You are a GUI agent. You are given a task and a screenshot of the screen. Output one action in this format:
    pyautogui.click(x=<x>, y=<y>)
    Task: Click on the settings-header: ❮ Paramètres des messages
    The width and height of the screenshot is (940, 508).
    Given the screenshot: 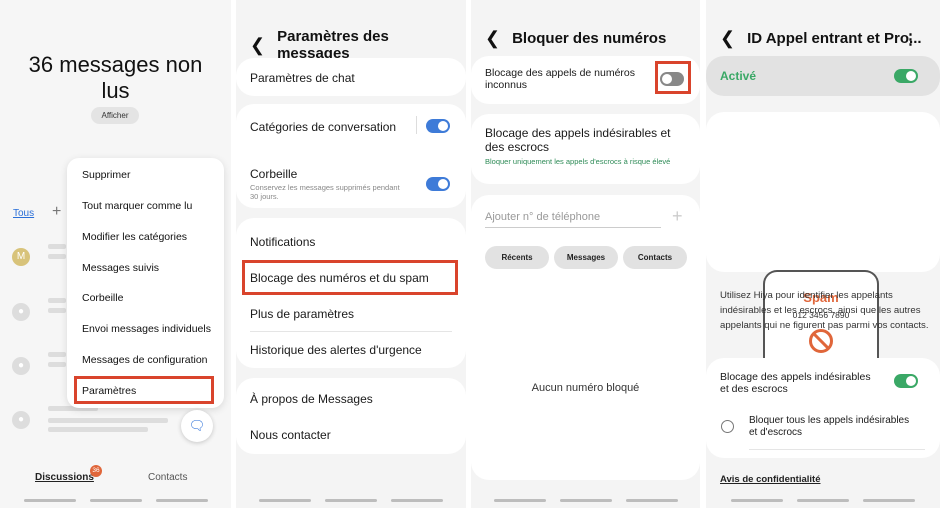 What is the action you would take?
    pyautogui.click(x=353, y=45)
    